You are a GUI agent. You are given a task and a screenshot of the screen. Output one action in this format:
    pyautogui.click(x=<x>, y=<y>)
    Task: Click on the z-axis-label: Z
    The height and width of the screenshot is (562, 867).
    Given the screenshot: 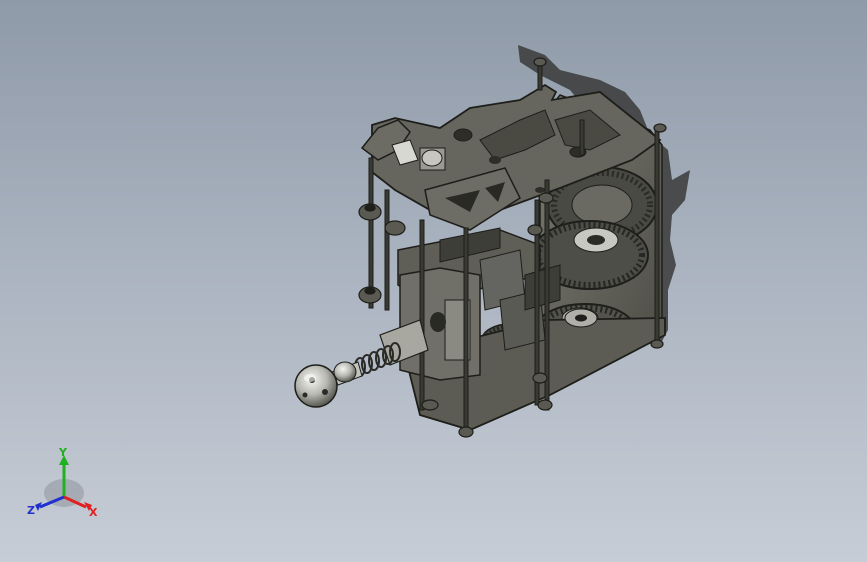 What is the action you would take?
    pyautogui.click(x=31, y=510)
    